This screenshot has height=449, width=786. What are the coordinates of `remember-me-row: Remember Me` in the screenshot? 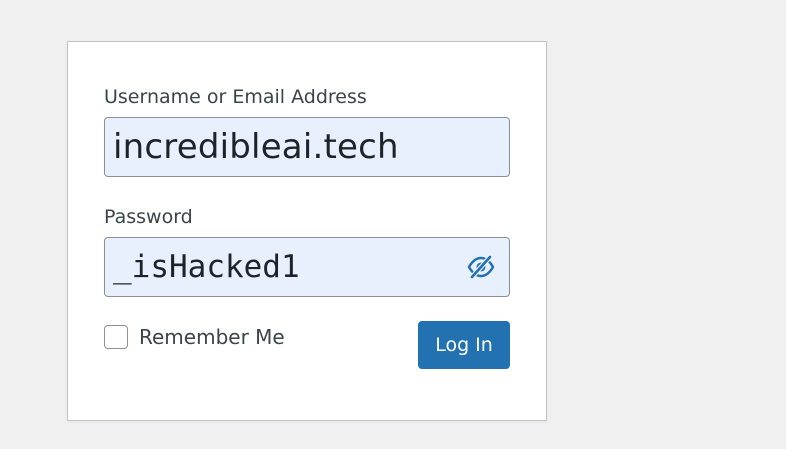 It's located at (194, 337).